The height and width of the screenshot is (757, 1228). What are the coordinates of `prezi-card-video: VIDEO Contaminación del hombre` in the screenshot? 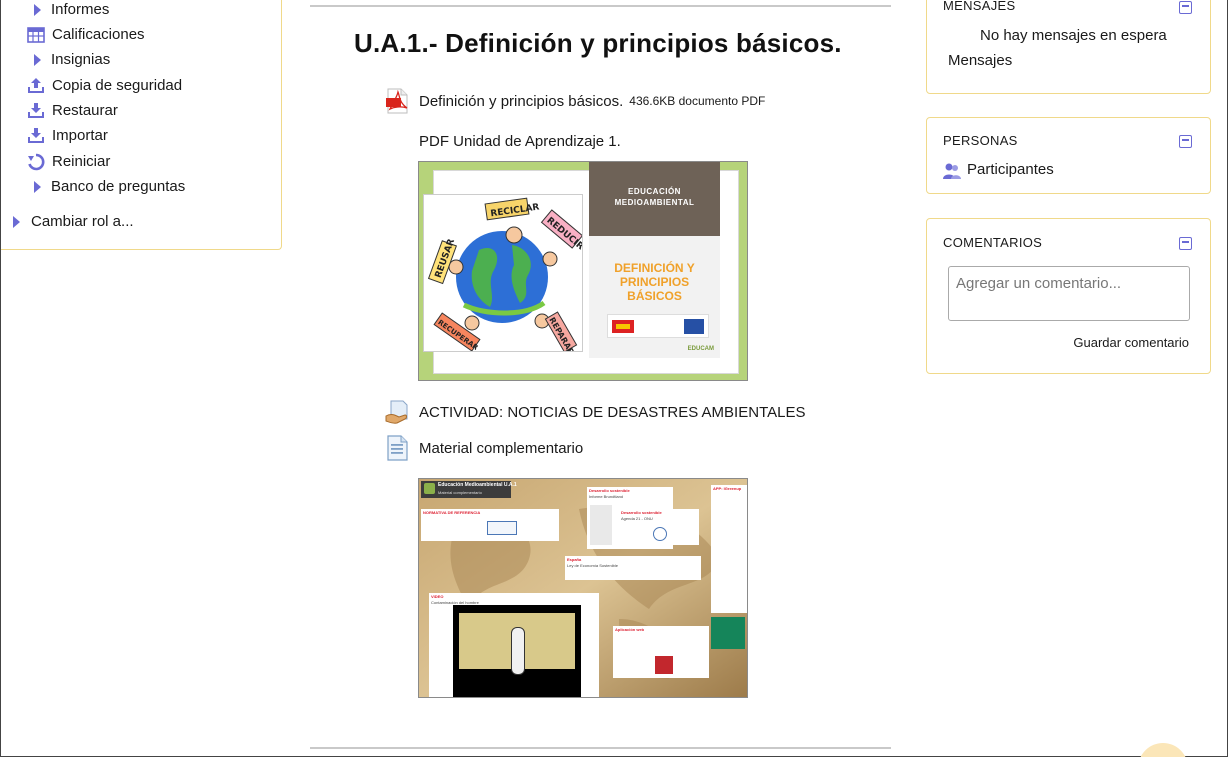 It's located at (514, 645).